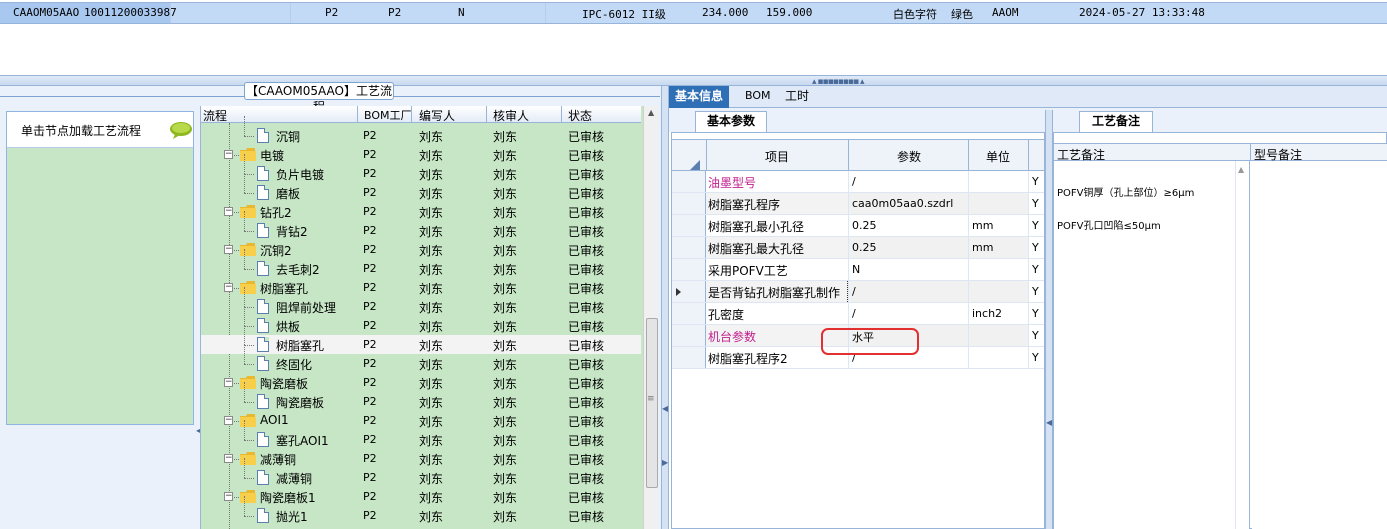  What do you see at coordinates (998, 156) in the screenshot?
I see `header-unit: 单位` at bounding box center [998, 156].